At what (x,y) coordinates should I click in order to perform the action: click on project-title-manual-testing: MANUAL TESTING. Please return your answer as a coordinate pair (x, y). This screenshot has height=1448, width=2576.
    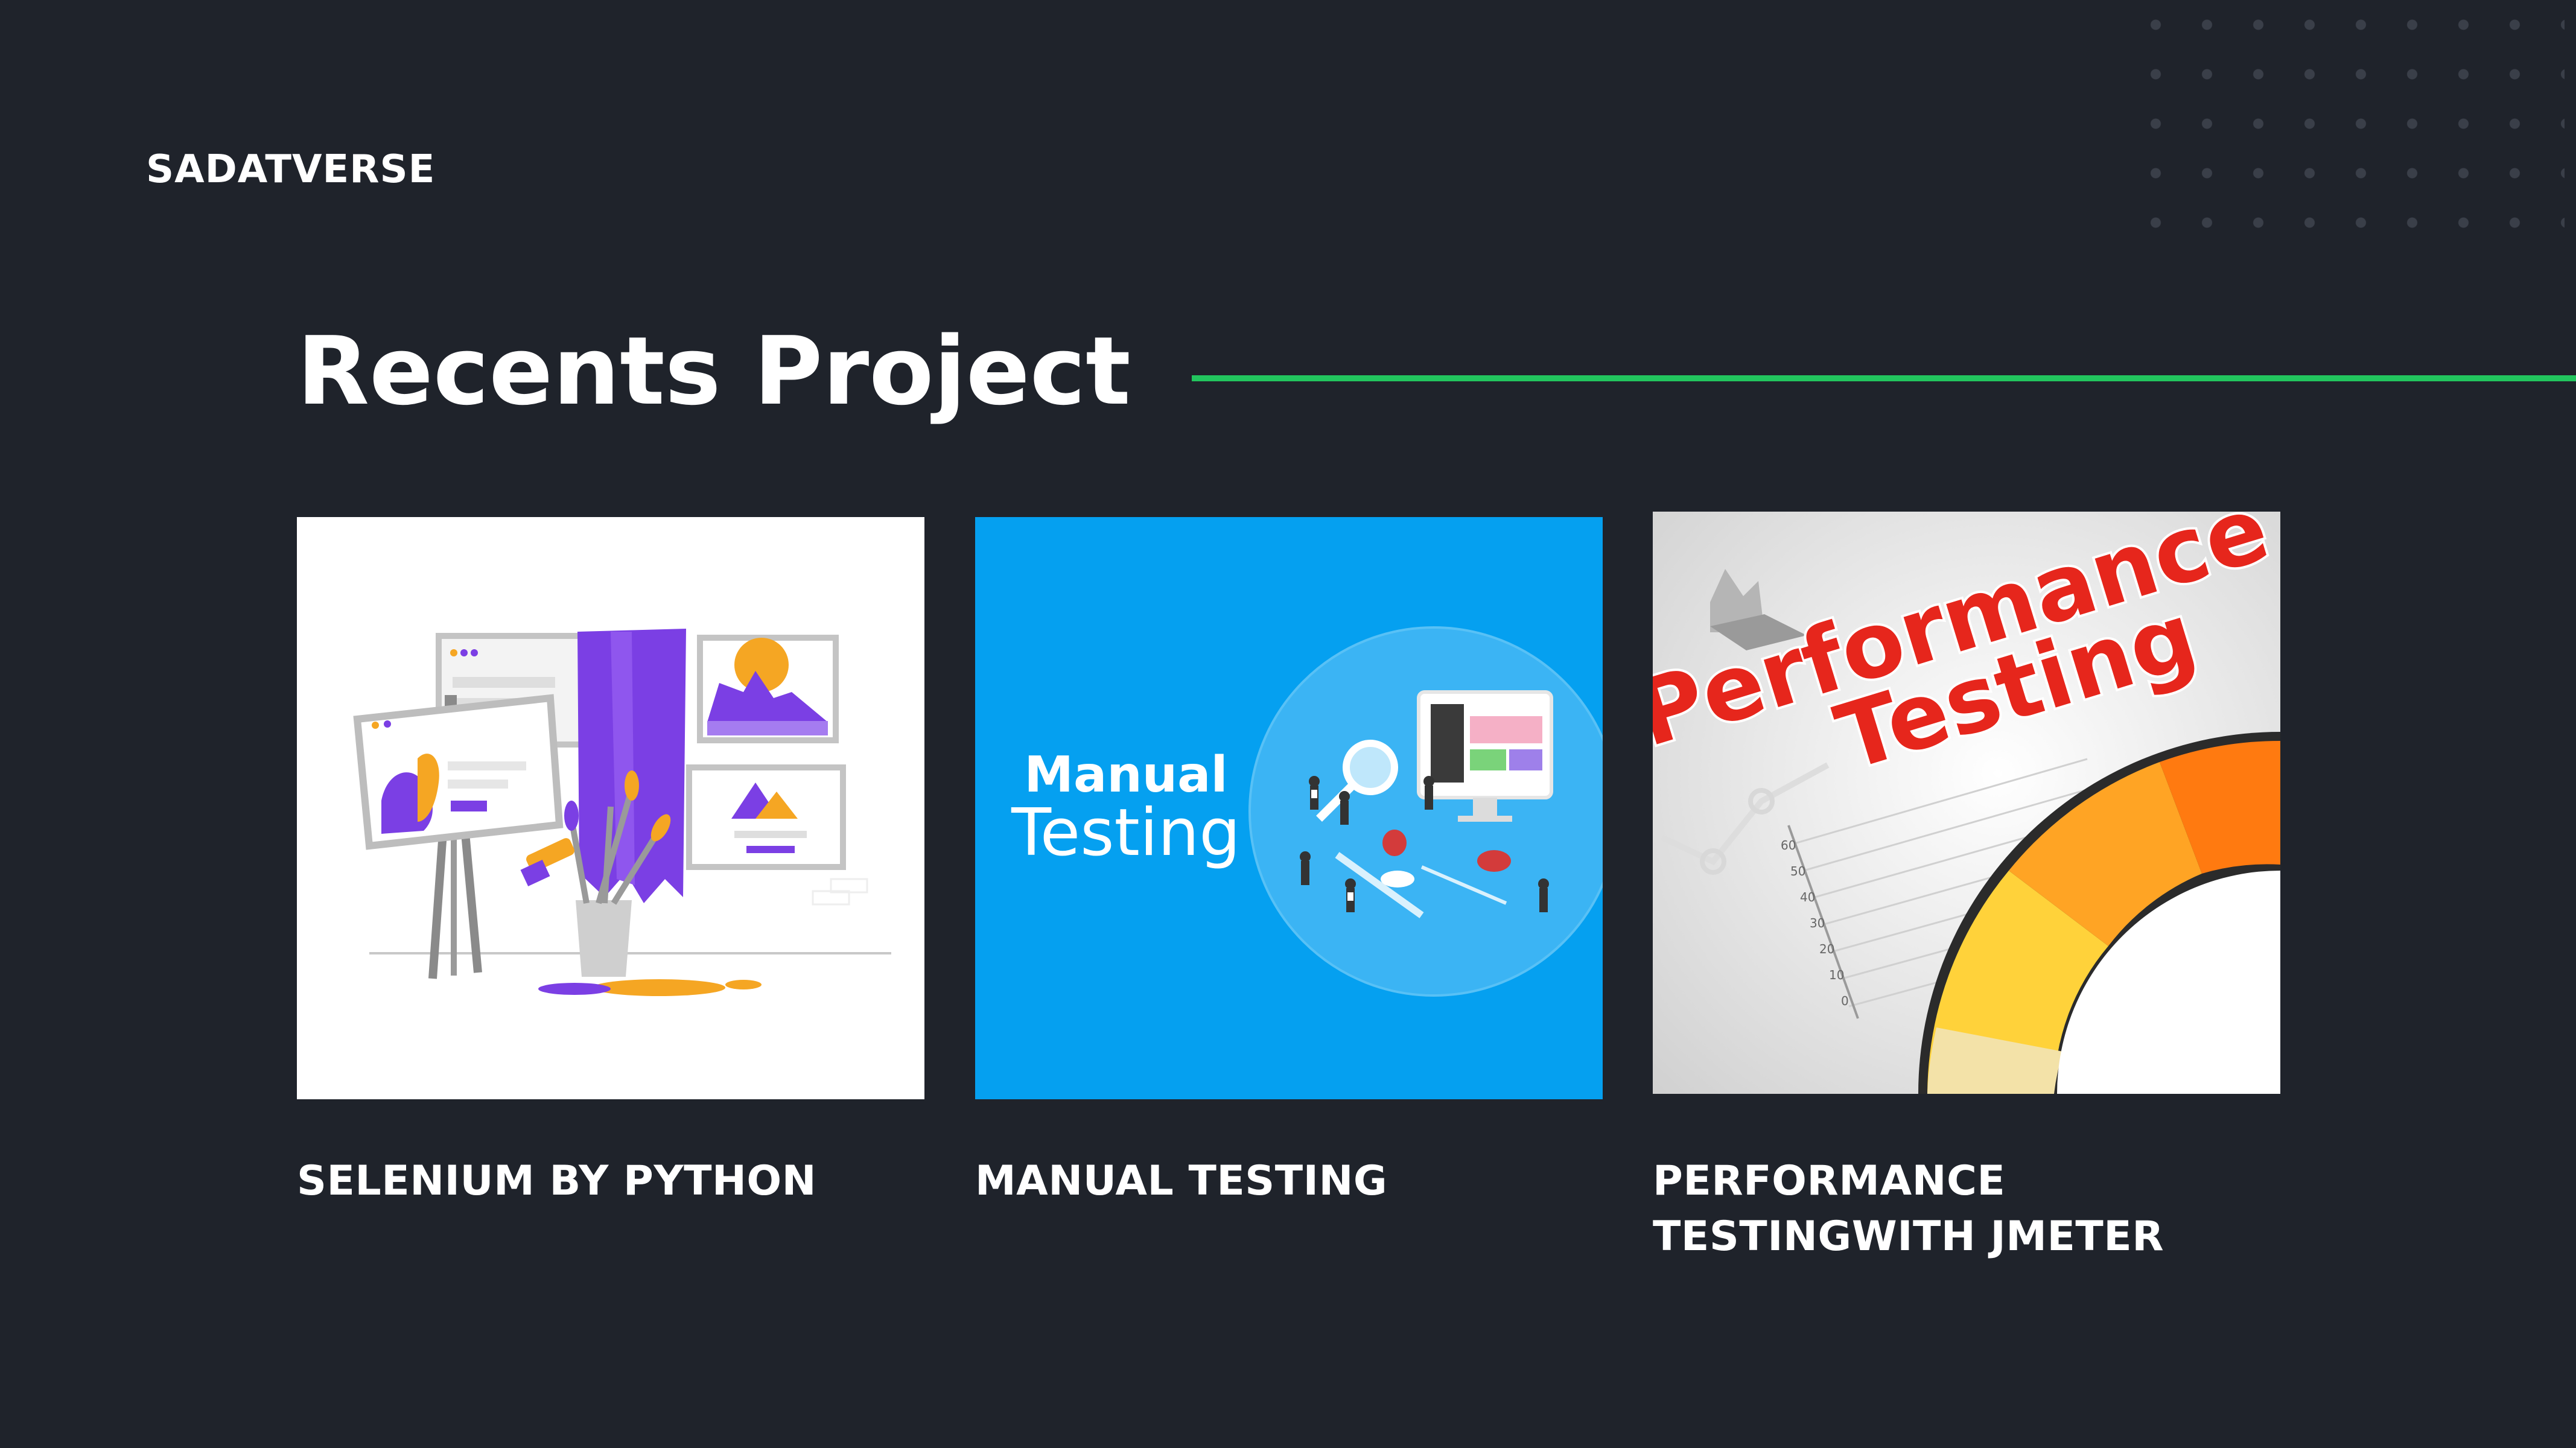
    Looking at the image, I should click on (1289, 1182).